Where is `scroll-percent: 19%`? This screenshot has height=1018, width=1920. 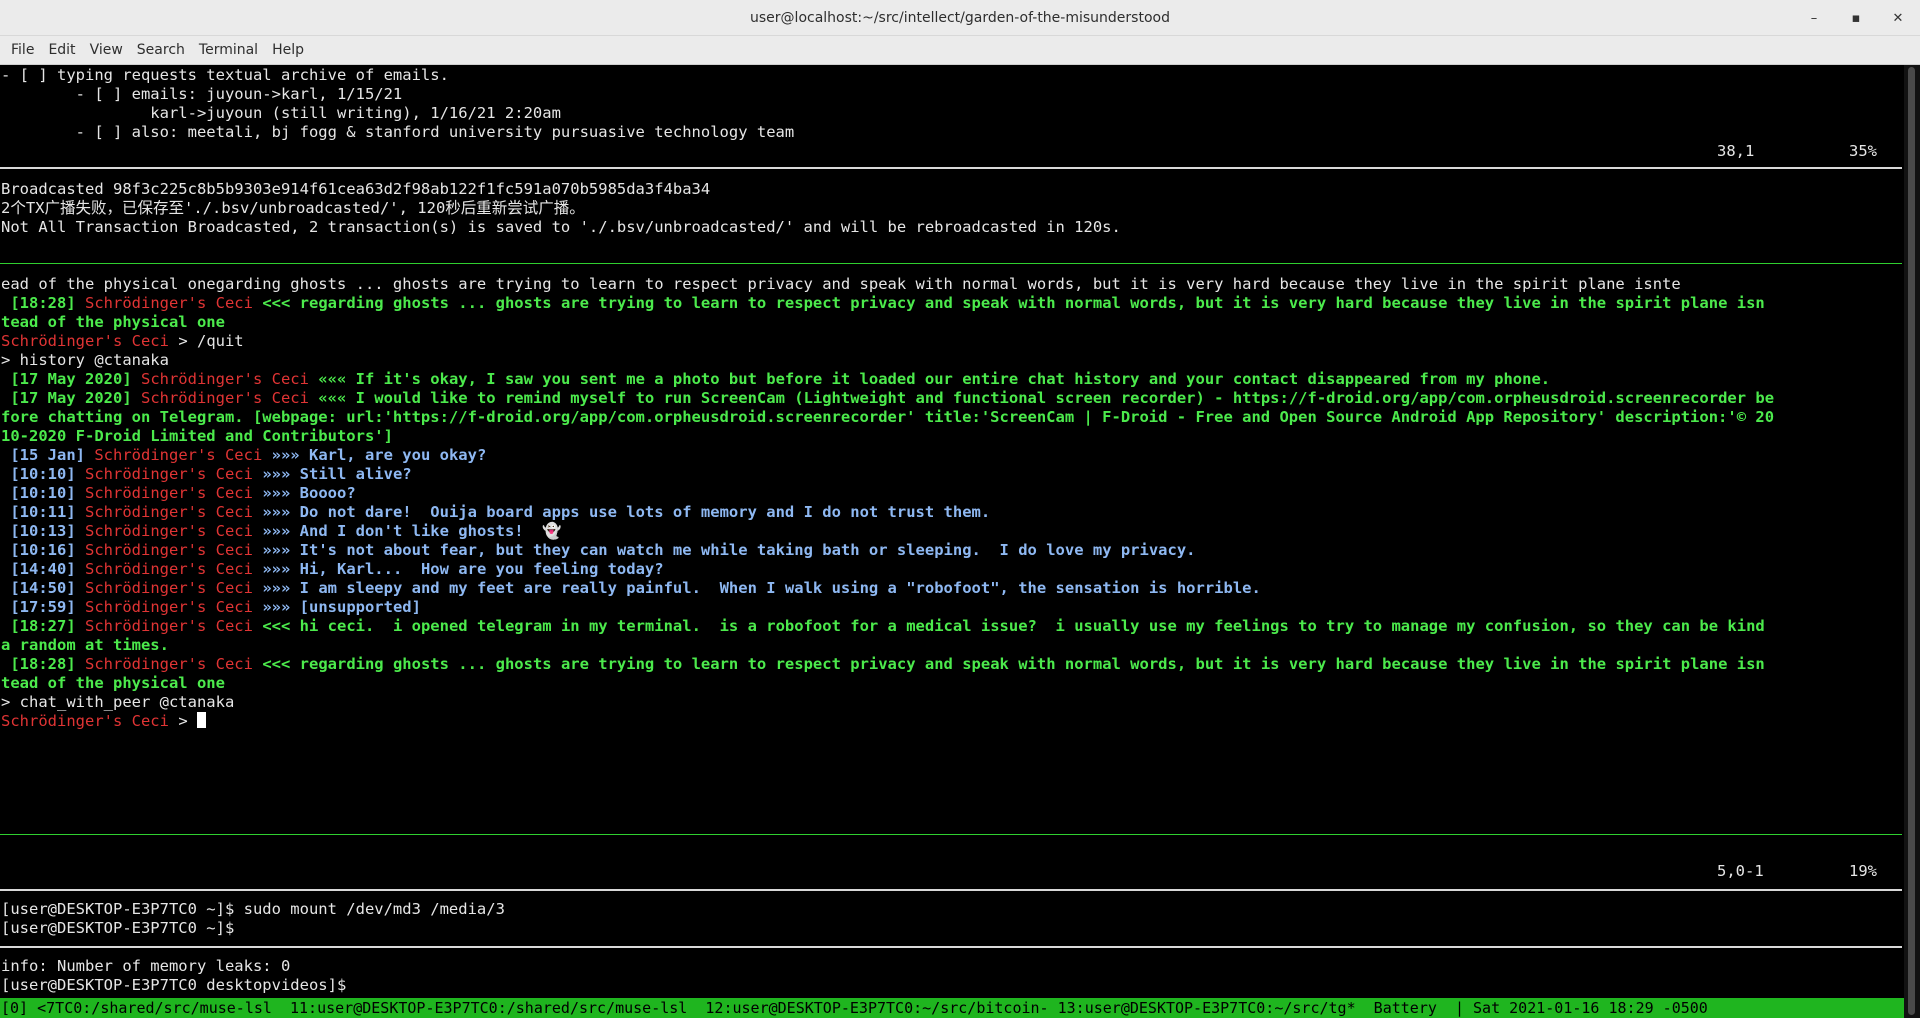
scroll-percent: 19% is located at coordinates (1863, 871).